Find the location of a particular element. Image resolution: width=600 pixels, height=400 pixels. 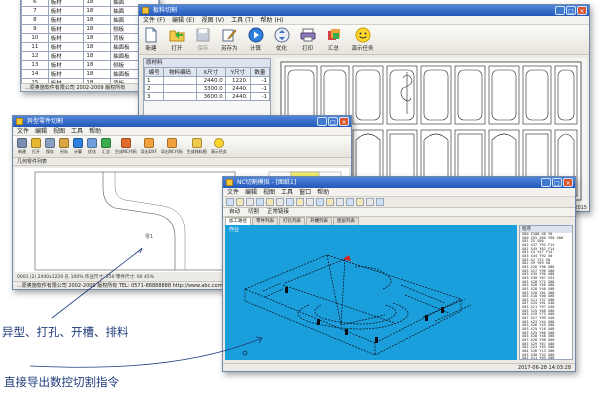

caption-features: 异型、打孔、开槽、排料 is located at coordinates (65, 332).